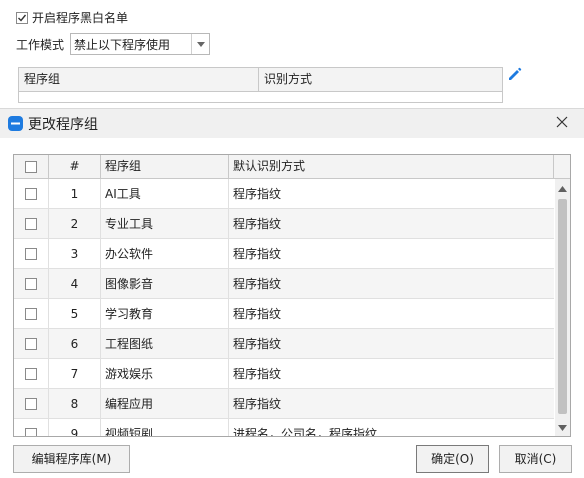  Describe the element at coordinates (284, 374) in the screenshot. I see `table-row: 7 游戏娱乐 程序指纹` at that location.